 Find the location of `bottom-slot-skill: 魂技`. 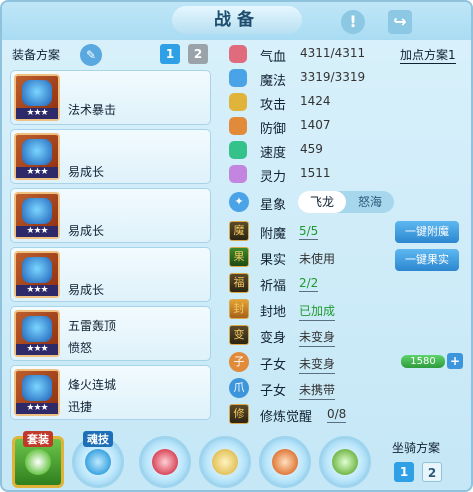

bottom-slot-skill: 魂技 is located at coordinates (98, 459).